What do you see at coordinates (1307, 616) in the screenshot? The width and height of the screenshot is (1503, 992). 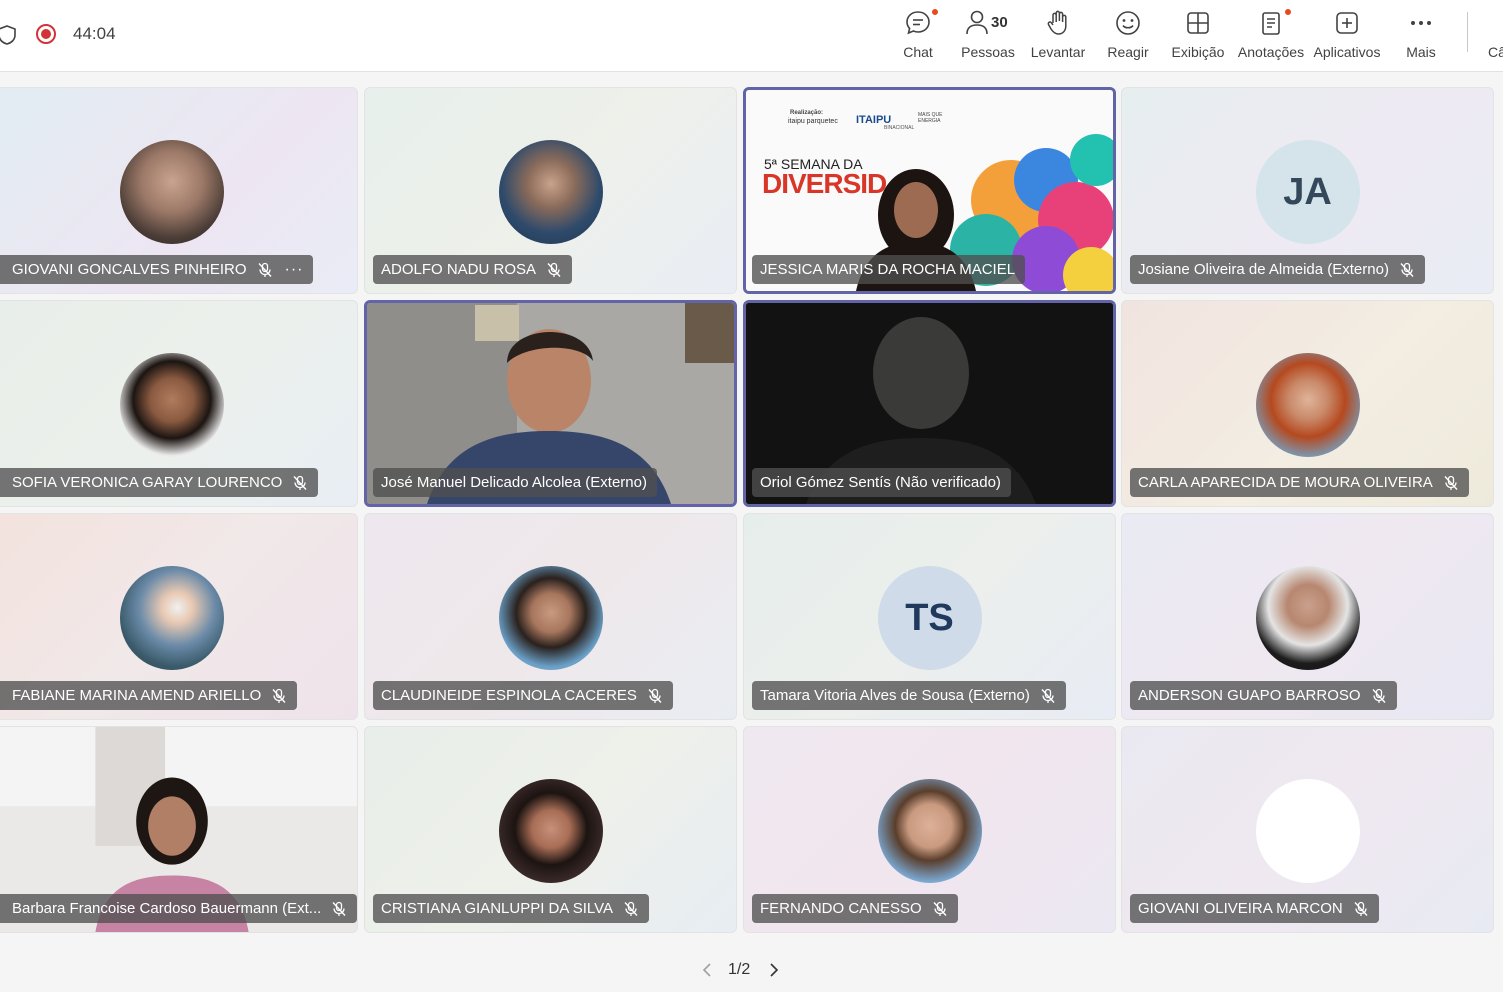 I see `participant-tile: ANDERSON GUAPO BARROSO` at bounding box center [1307, 616].